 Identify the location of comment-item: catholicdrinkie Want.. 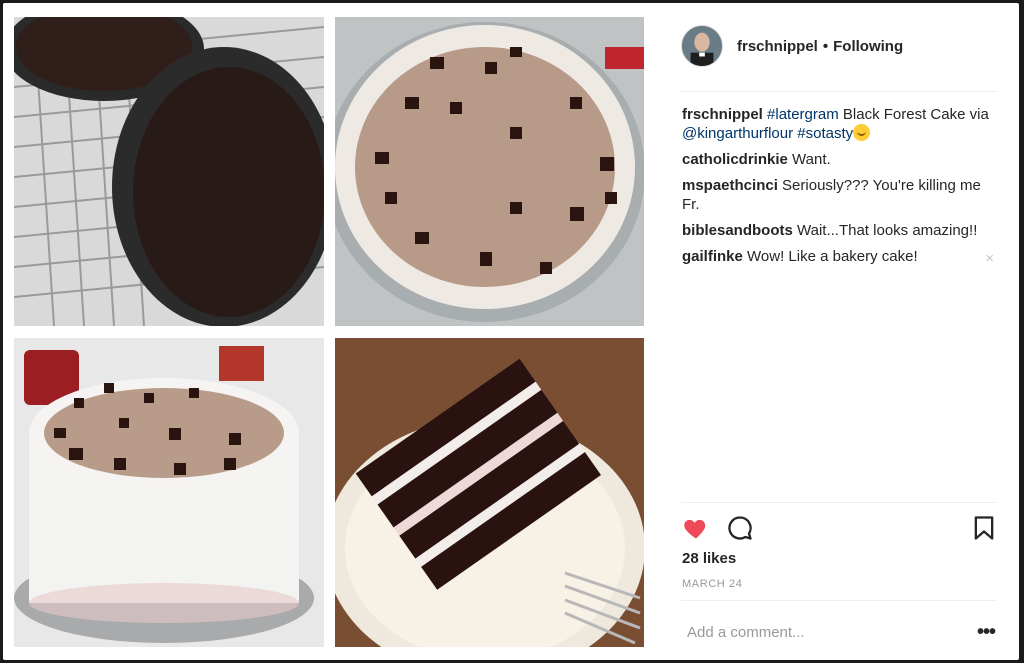
(841, 159).